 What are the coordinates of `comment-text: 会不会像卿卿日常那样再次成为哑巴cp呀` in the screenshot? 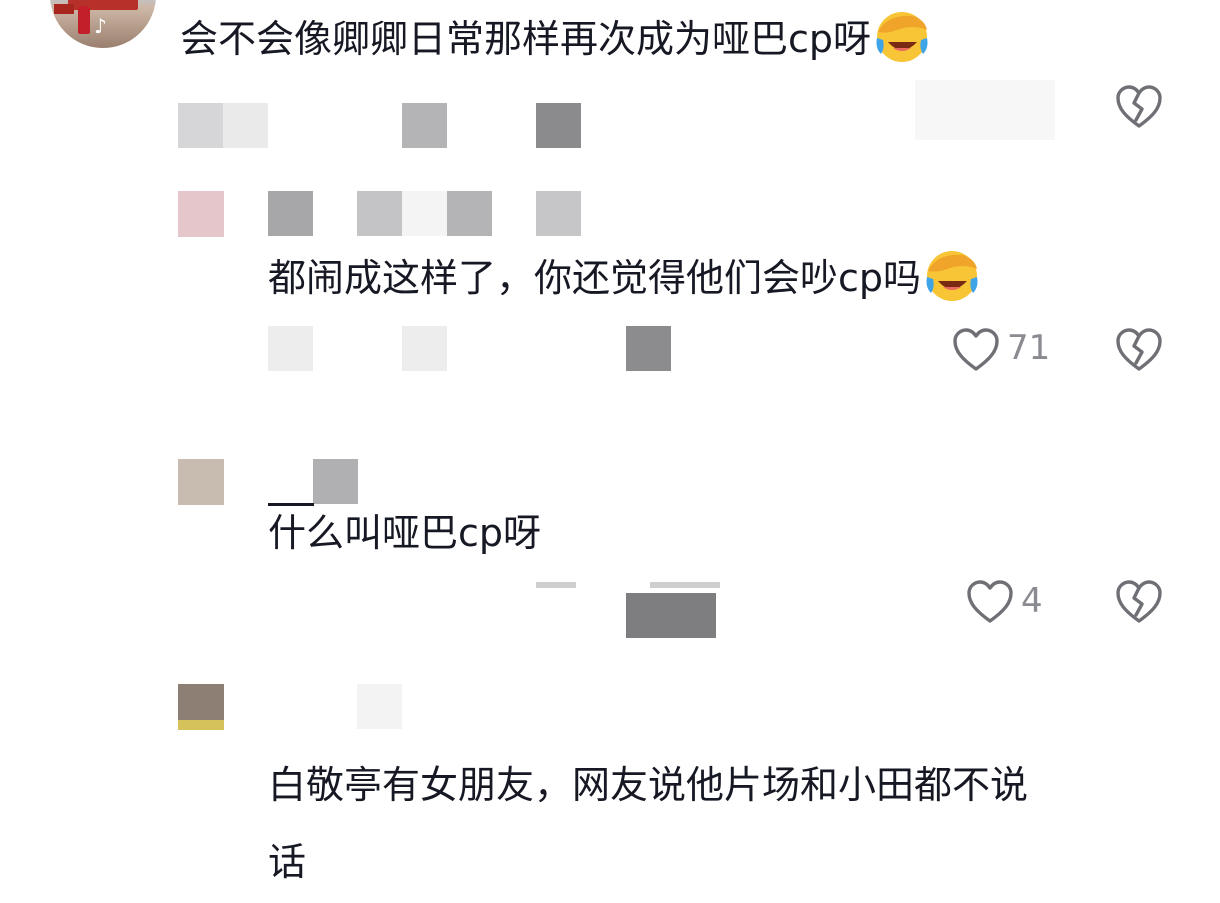 It's located at (555, 37).